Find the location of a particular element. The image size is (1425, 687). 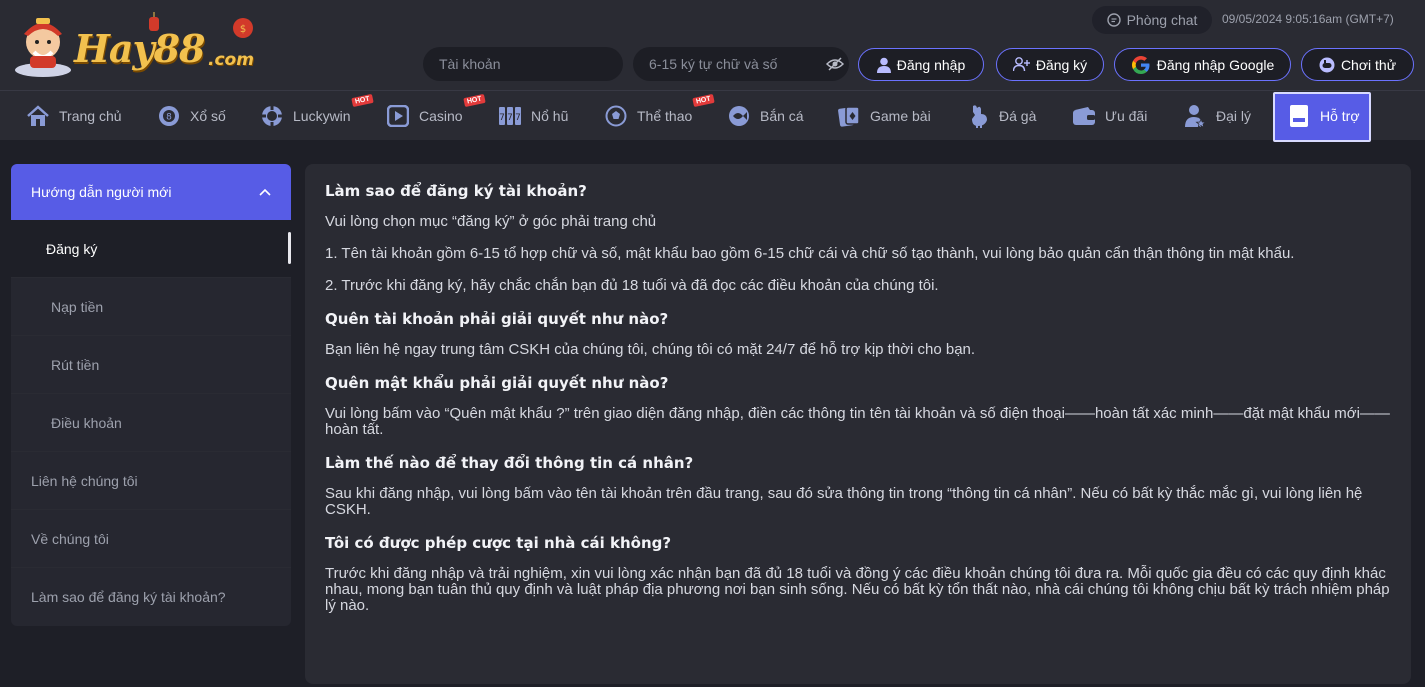

register-button: Đăng ký is located at coordinates (1050, 64).